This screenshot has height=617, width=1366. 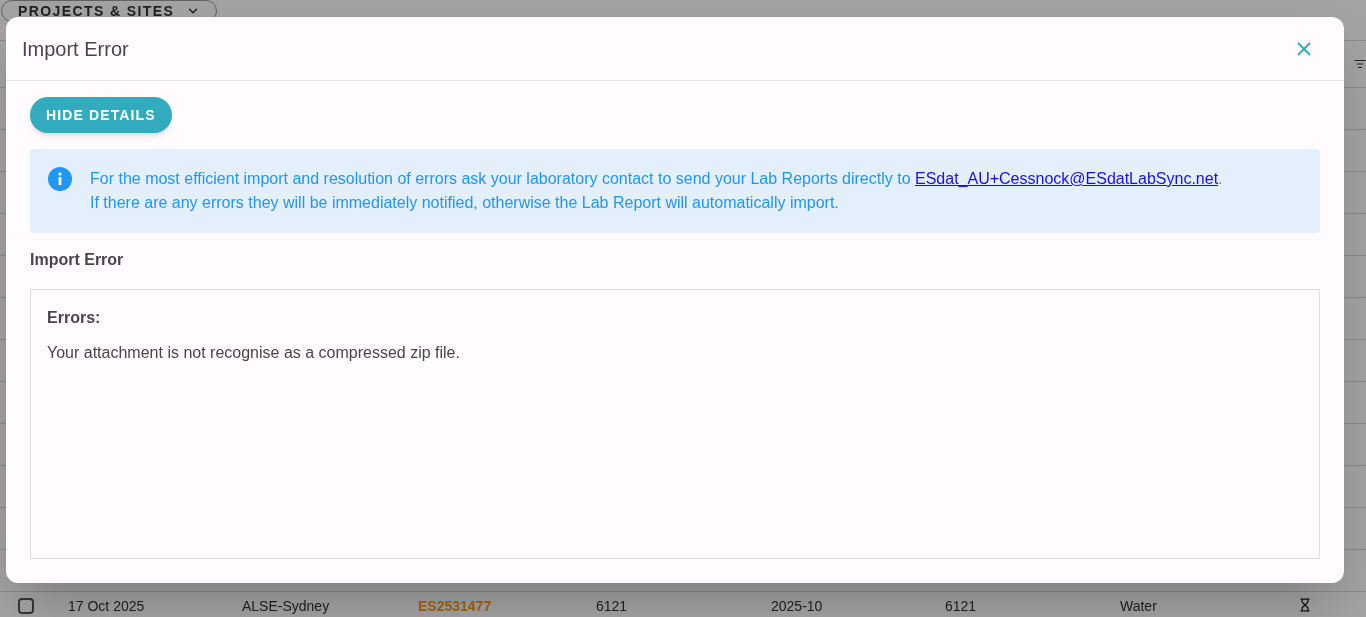 What do you see at coordinates (797, 606) in the screenshot?
I see `table-cell: 2025-10` at bounding box center [797, 606].